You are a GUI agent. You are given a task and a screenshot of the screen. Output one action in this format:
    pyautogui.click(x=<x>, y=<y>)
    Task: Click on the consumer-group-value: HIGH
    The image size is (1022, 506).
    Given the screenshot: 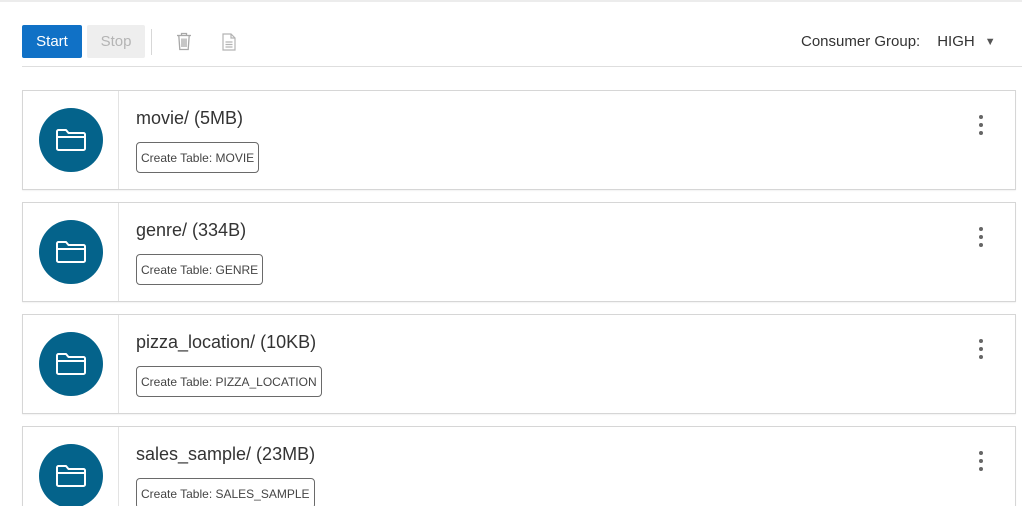 What is the action you would take?
    pyautogui.click(x=956, y=41)
    